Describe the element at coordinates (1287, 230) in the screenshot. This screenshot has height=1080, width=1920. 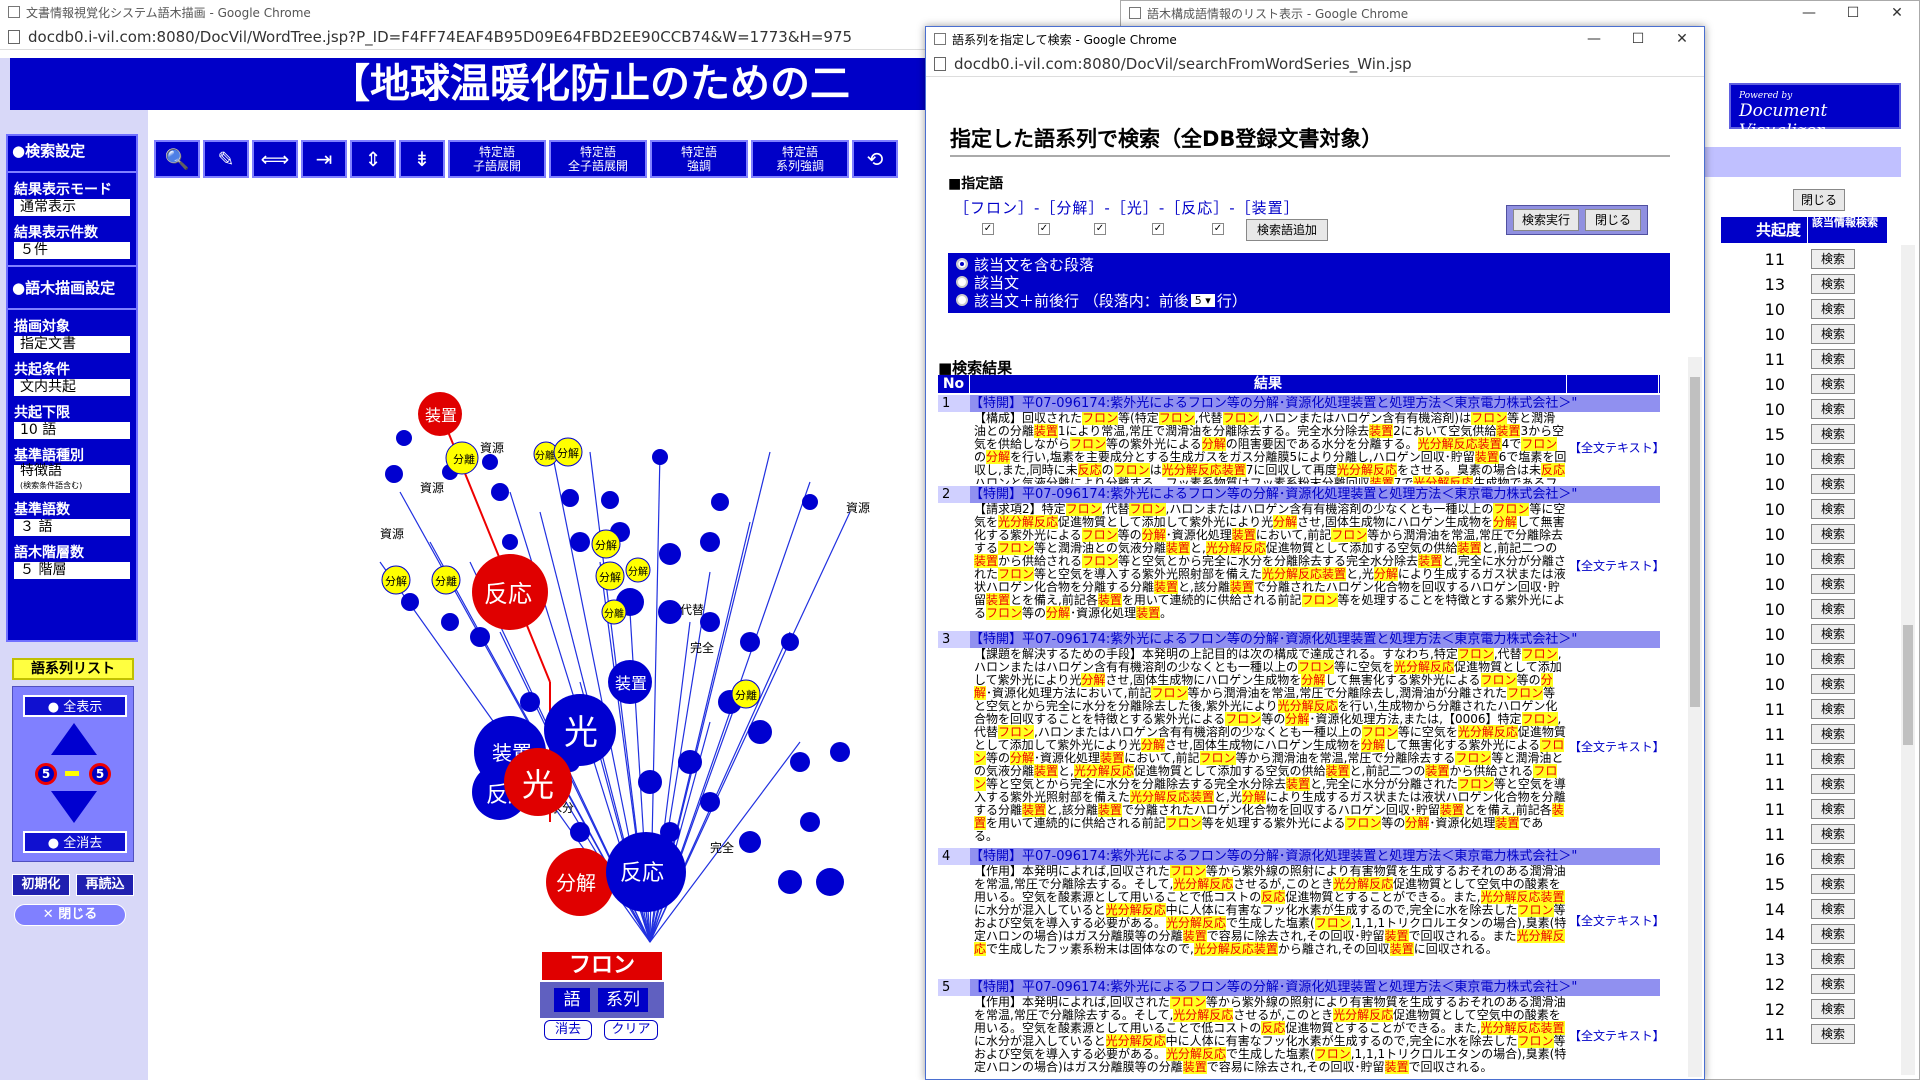
I see `add-term-button: 検索語追加` at that location.